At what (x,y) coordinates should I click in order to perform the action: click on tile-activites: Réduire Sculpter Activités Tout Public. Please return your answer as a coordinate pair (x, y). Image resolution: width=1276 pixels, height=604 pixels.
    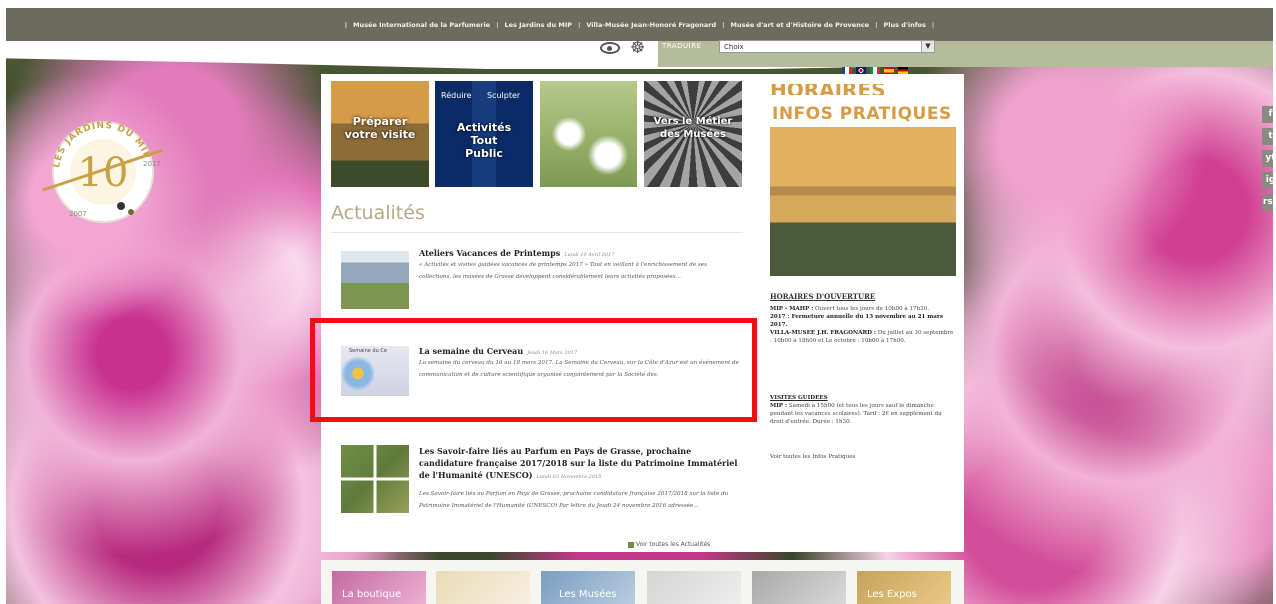
    Looking at the image, I should click on (484, 134).